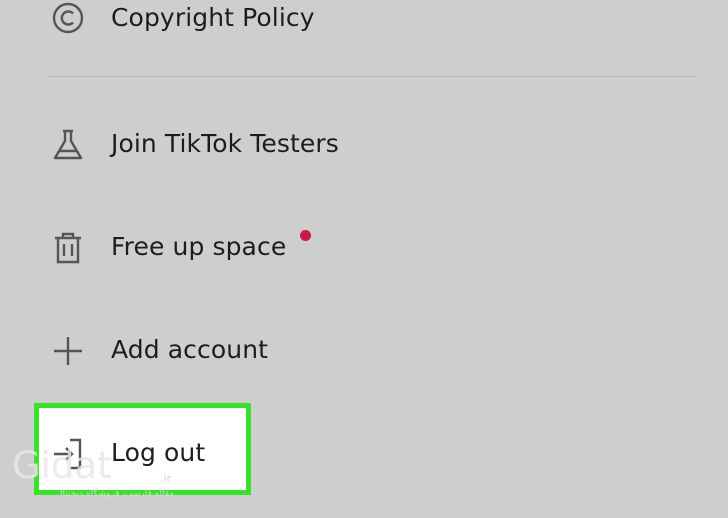 Image resolution: width=728 pixels, height=518 pixels. What do you see at coordinates (364, 248) in the screenshot?
I see `menu-item-free-up-space: Free up space` at bounding box center [364, 248].